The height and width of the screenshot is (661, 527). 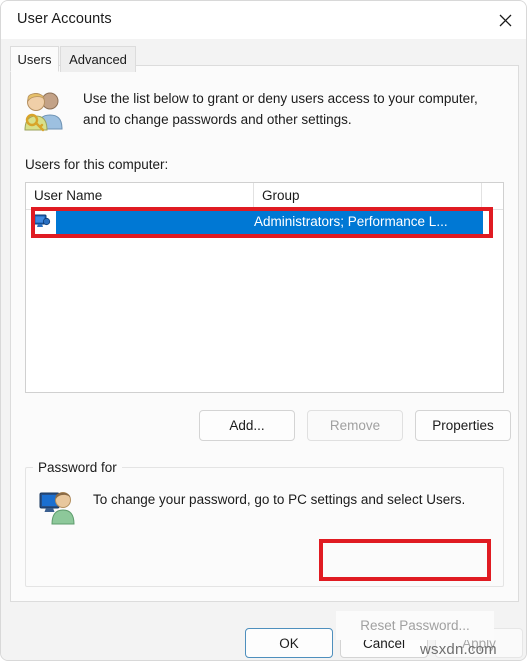 I want to click on properties-button: Properties, so click(x=463, y=425).